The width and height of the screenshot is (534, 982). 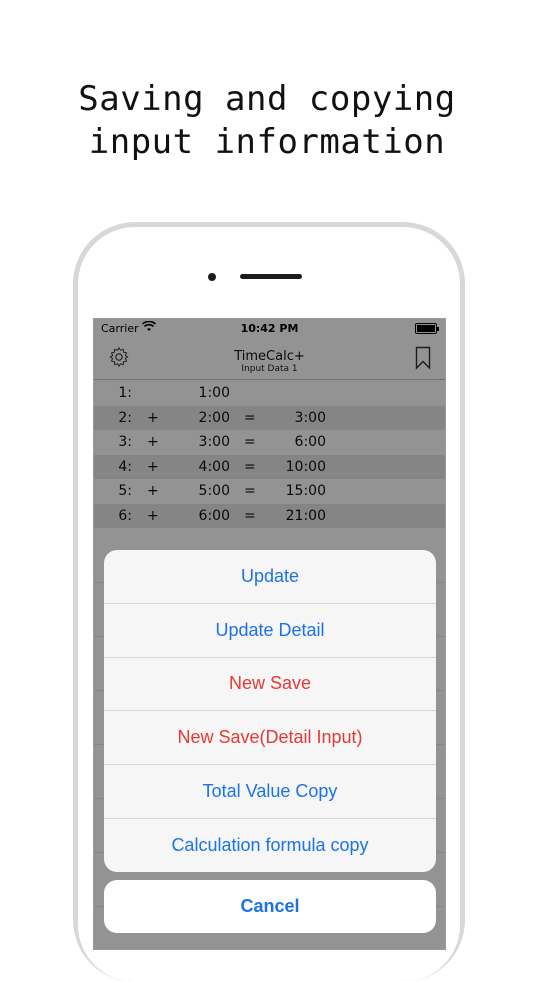 What do you see at coordinates (270, 685) in the screenshot?
I see `new-save-button: New Save` at bounding box center [270, 685].